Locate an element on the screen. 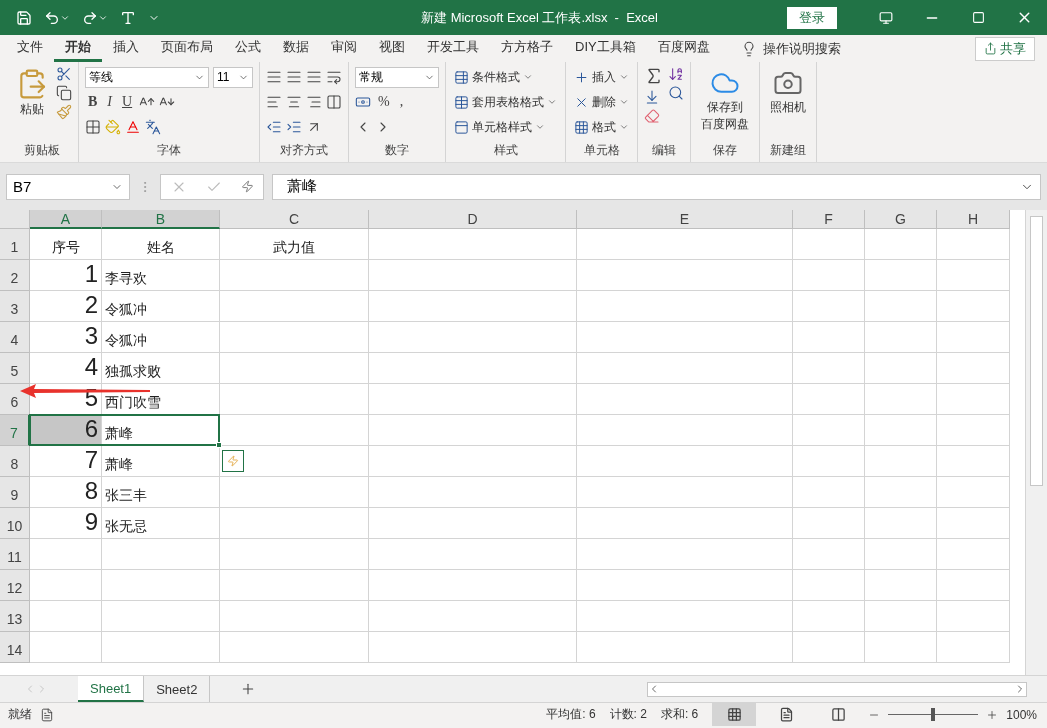 Image resolution: width=1047 pixels, height=728 pixels. menu-tab: 审阅 is located at coordinates (344, 48).